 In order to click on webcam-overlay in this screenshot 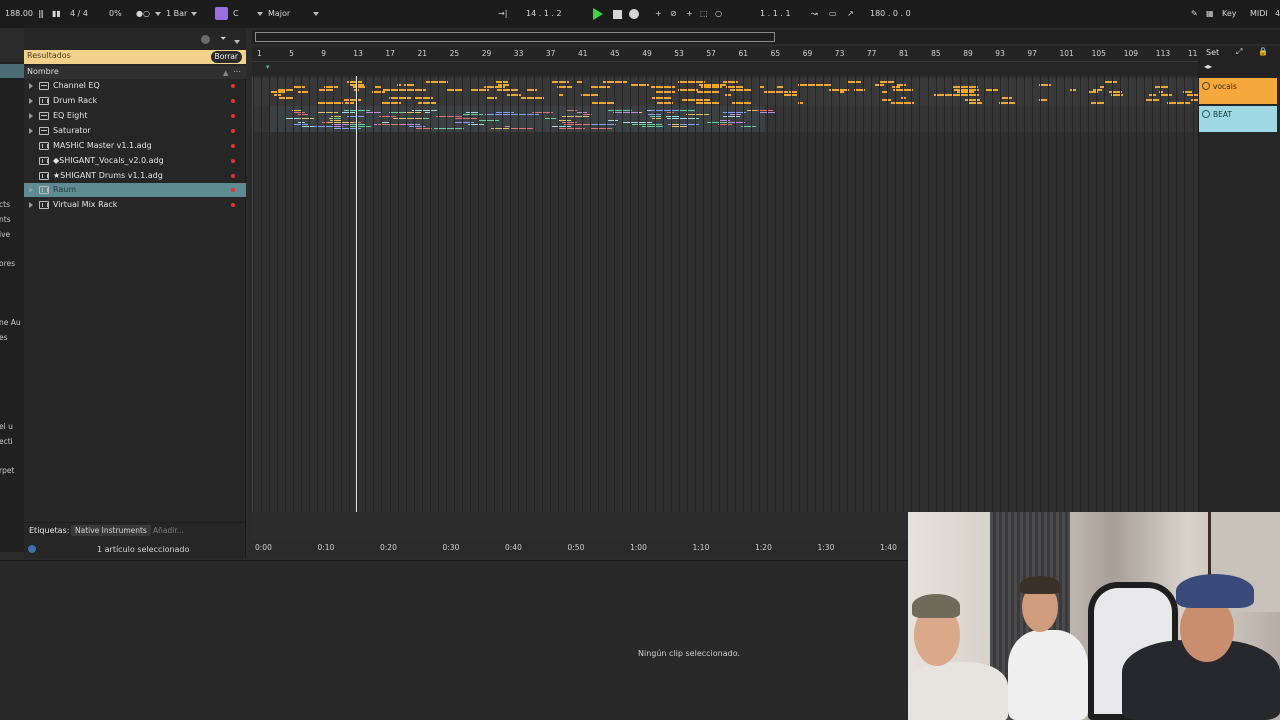, I will do `click(1094, 616)`.